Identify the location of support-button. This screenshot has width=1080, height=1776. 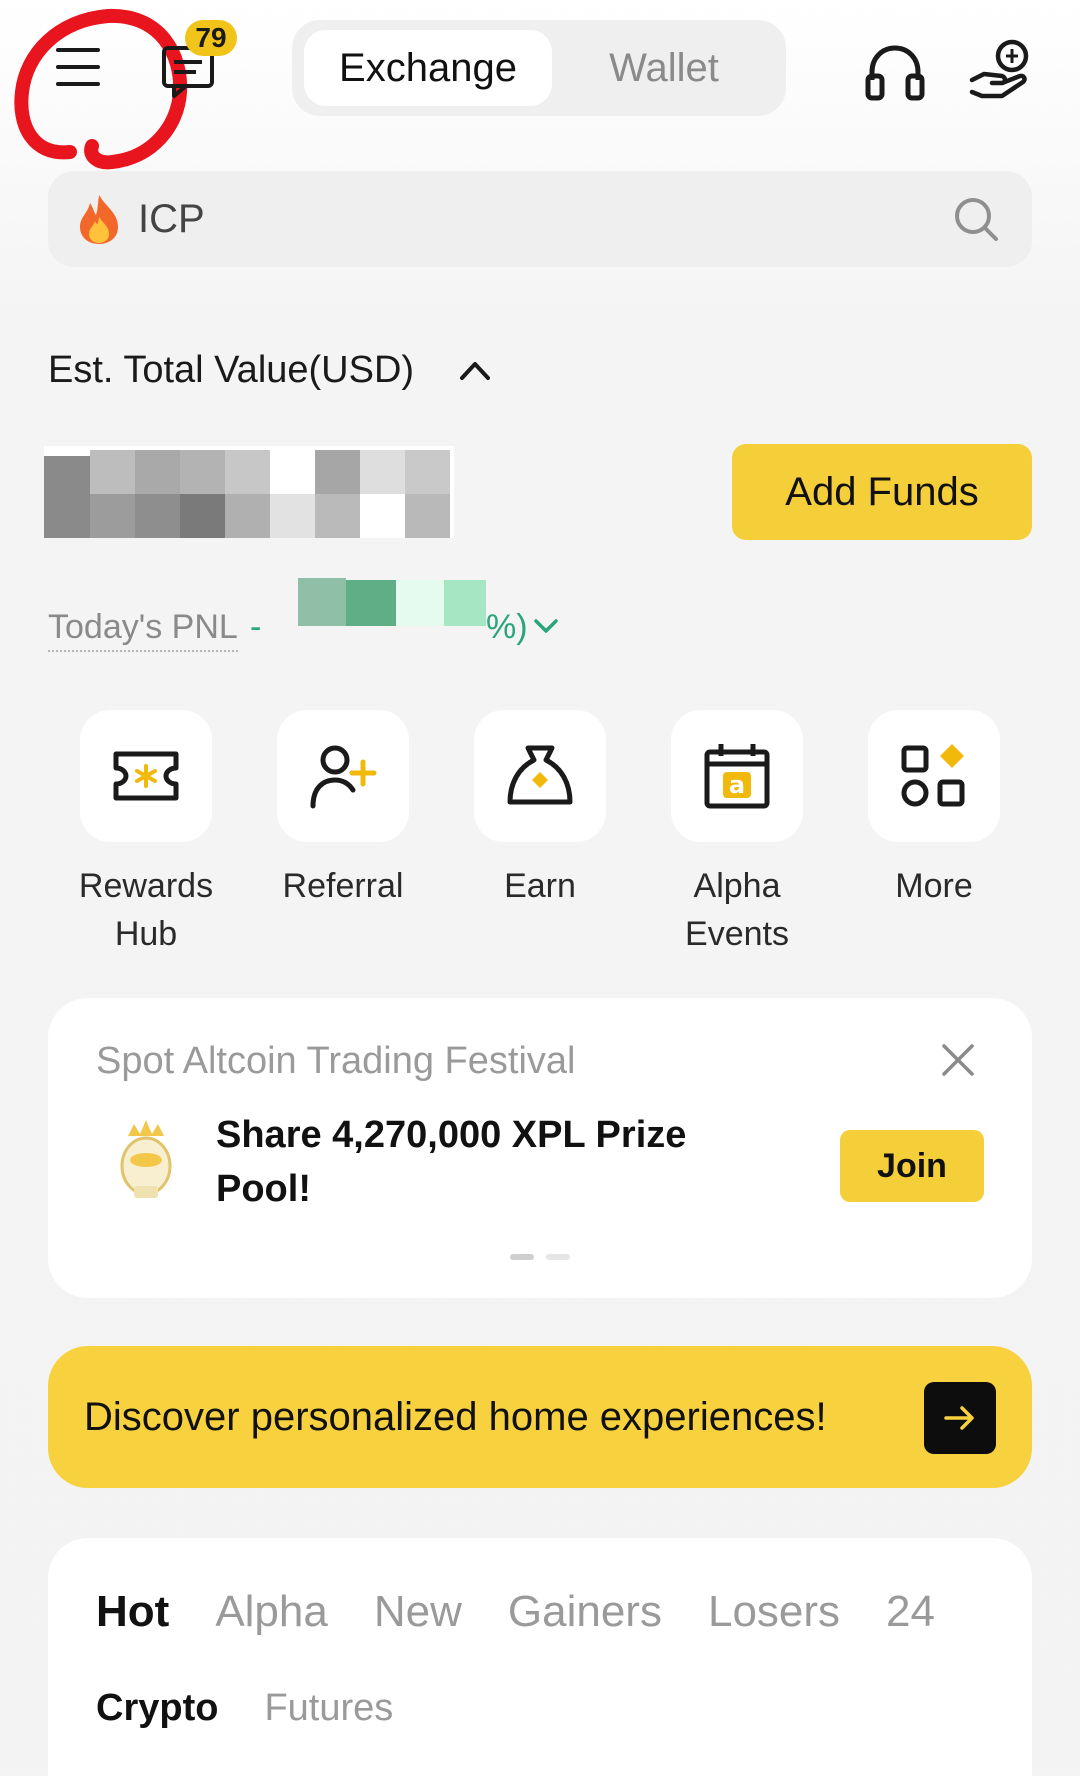
(895, 73).